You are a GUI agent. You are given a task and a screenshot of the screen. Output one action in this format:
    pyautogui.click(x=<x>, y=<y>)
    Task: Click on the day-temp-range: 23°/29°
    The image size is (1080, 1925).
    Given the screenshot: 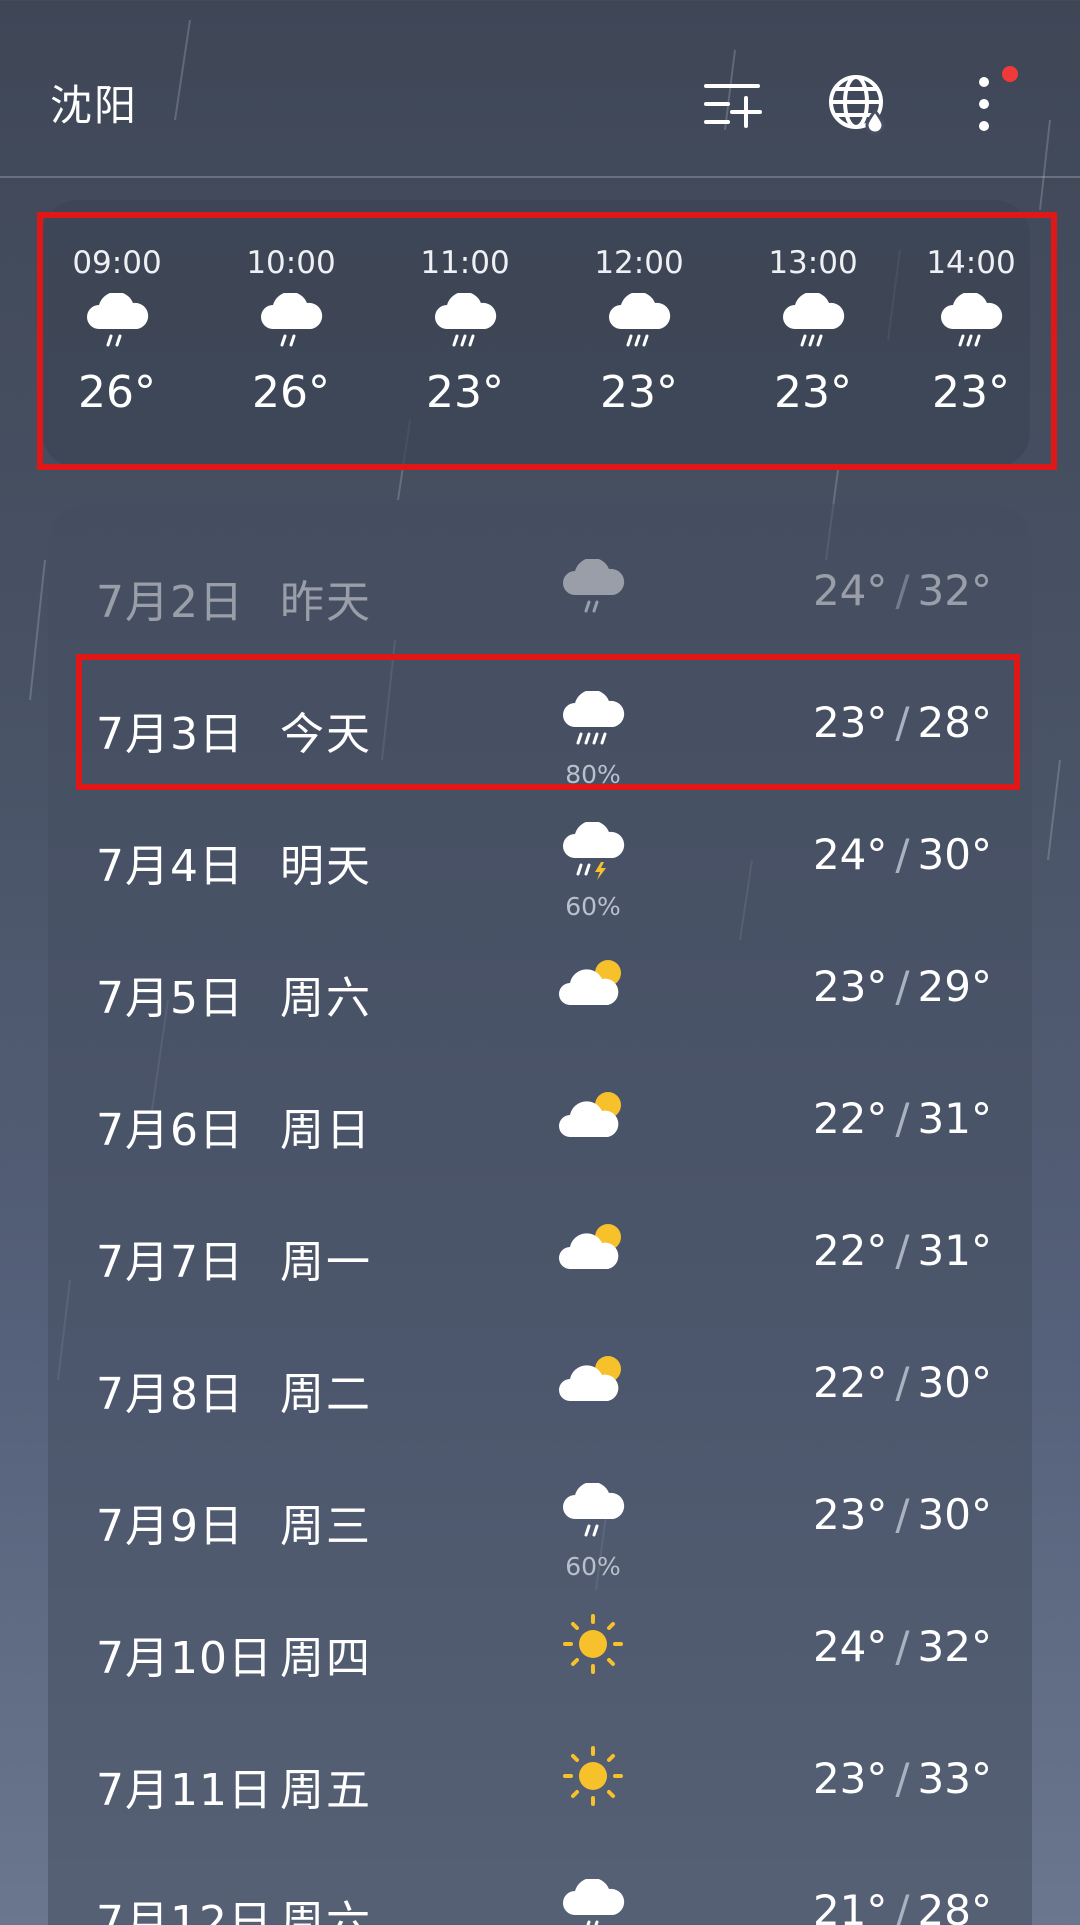 What is the action you would take?
    pyautogui.click(x=902, y=986)
    